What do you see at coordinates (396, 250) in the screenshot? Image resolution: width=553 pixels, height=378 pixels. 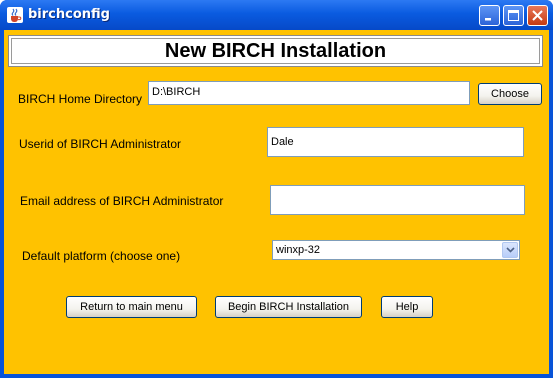 I see `platform-select: winxp-32` at bounding box center [396, 250].